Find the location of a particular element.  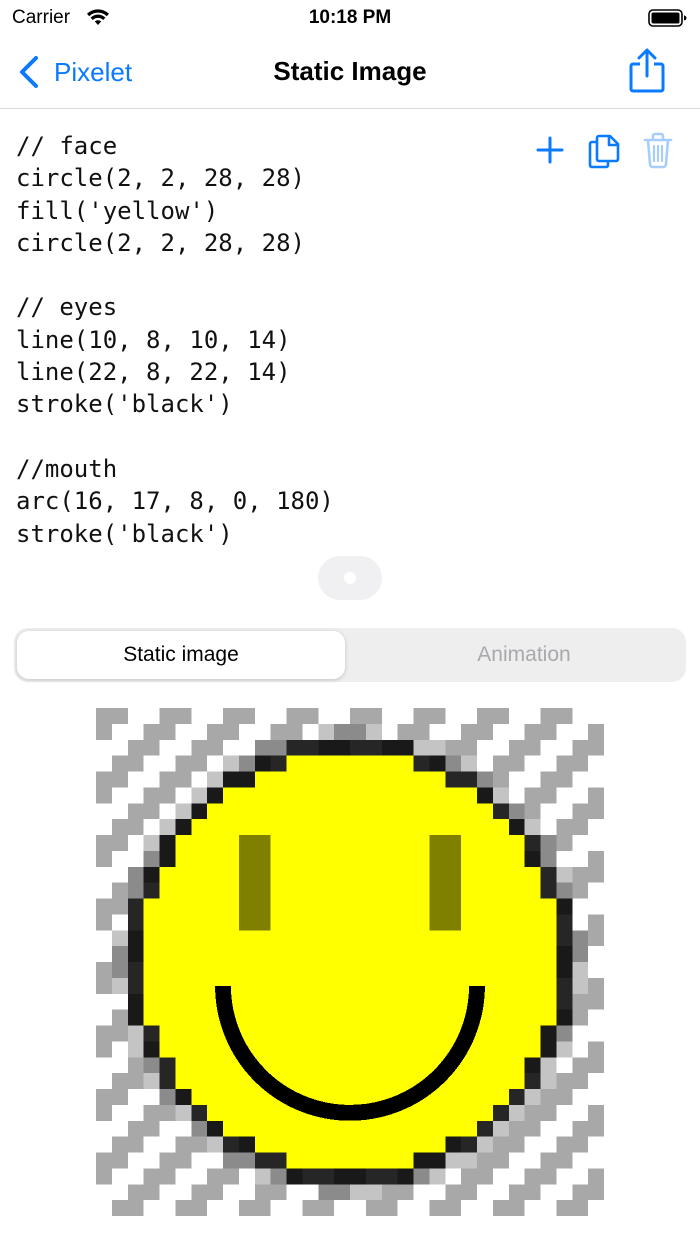

right-eye is located at coordinates (445, 883).